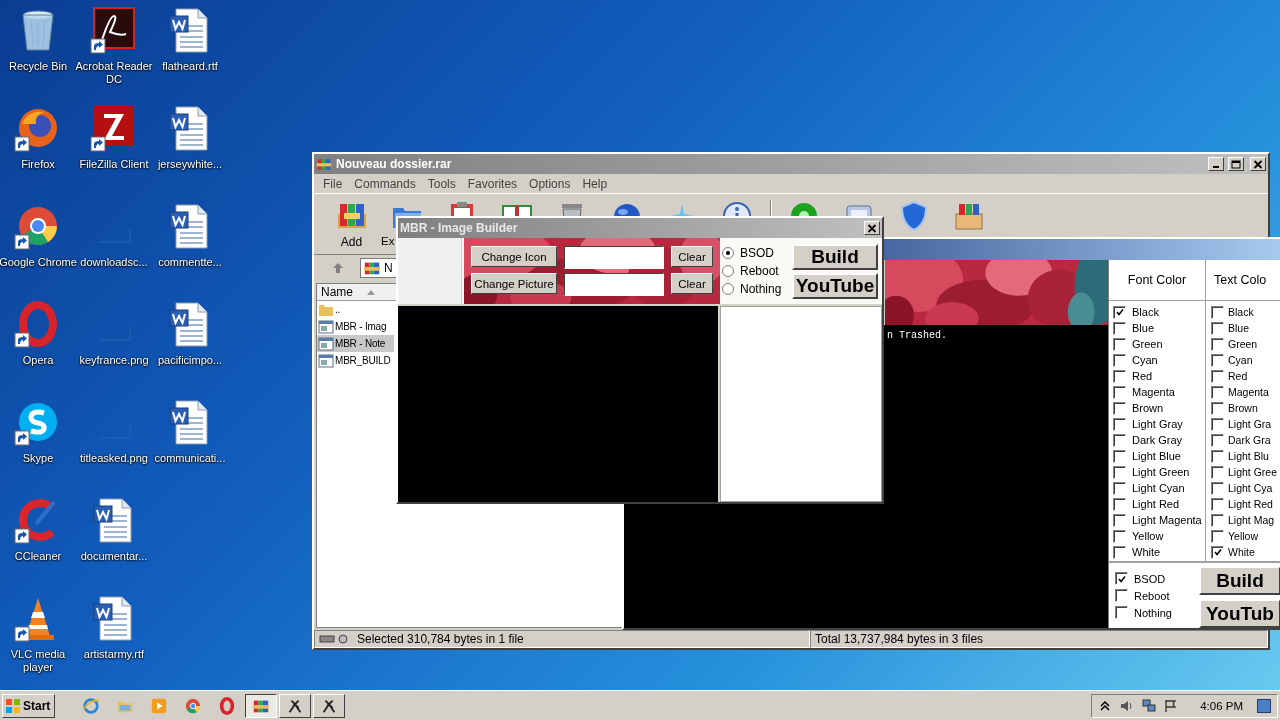 The image size is (1280, 720). Describe the element at coordinates (1253, 472) in the screenshot. I see `checkbox-label: Light Gree` at that location.